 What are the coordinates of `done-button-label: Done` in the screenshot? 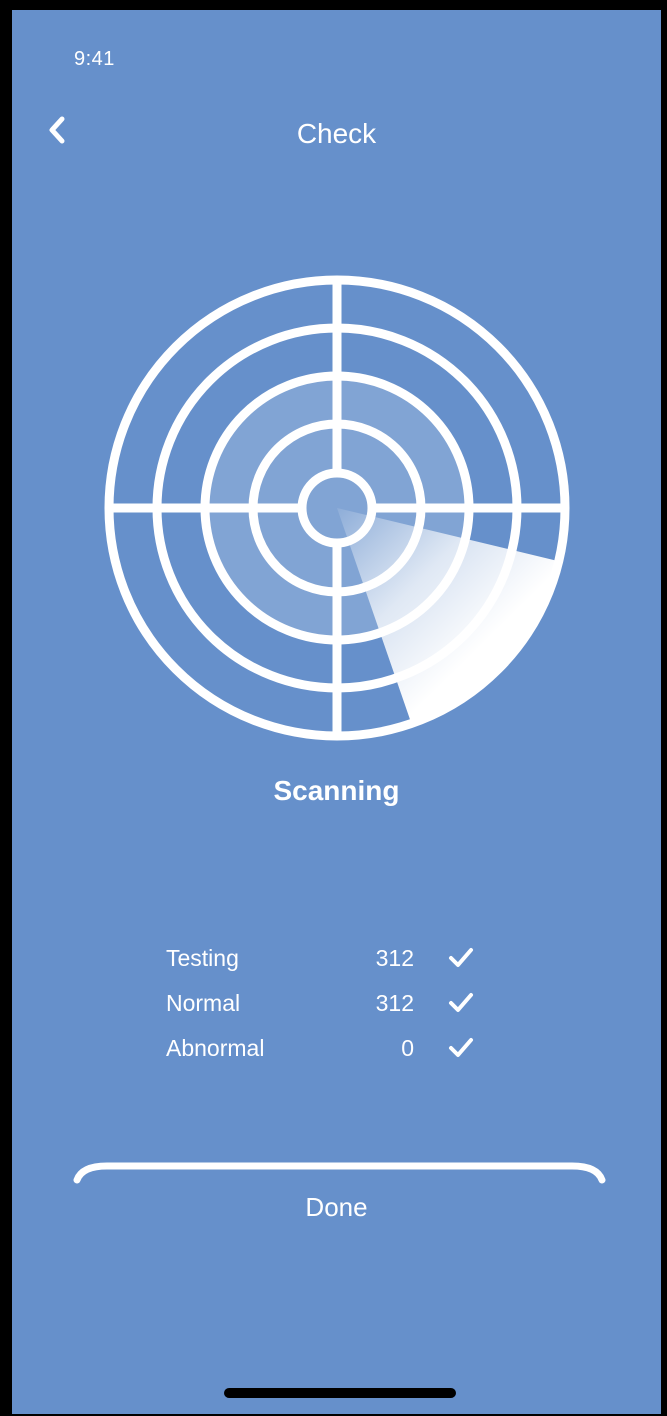 It's located at (336, 1207).